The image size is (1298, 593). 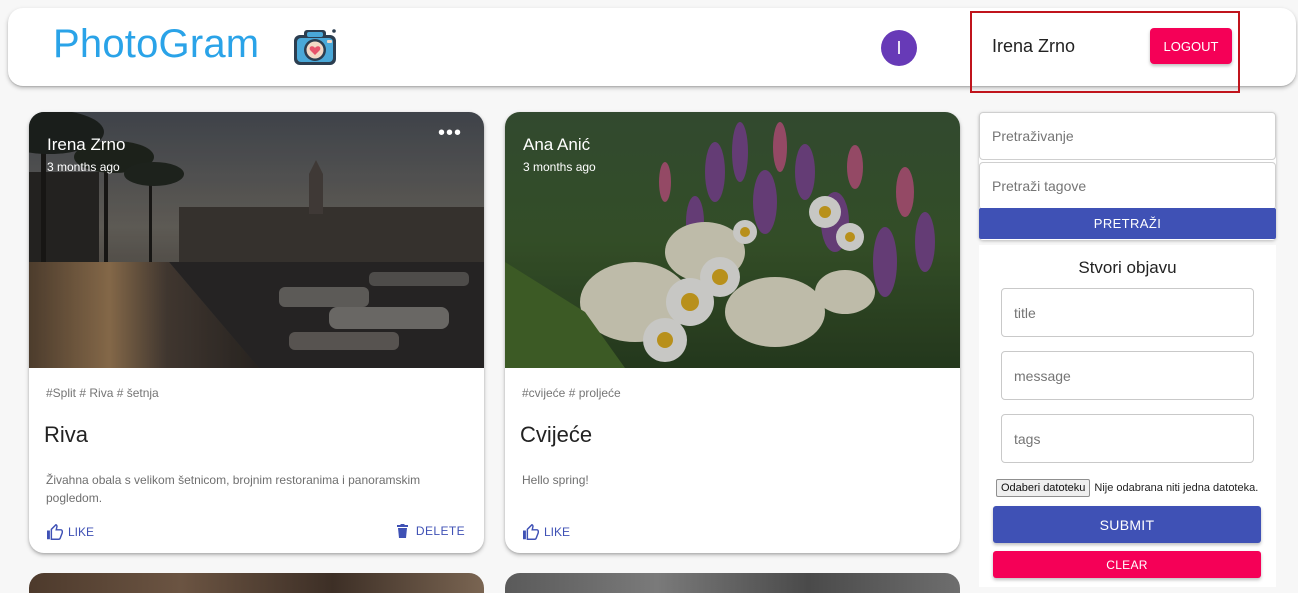 I want to click on post-author: Irena Zrno, so click(x=86, y=144).